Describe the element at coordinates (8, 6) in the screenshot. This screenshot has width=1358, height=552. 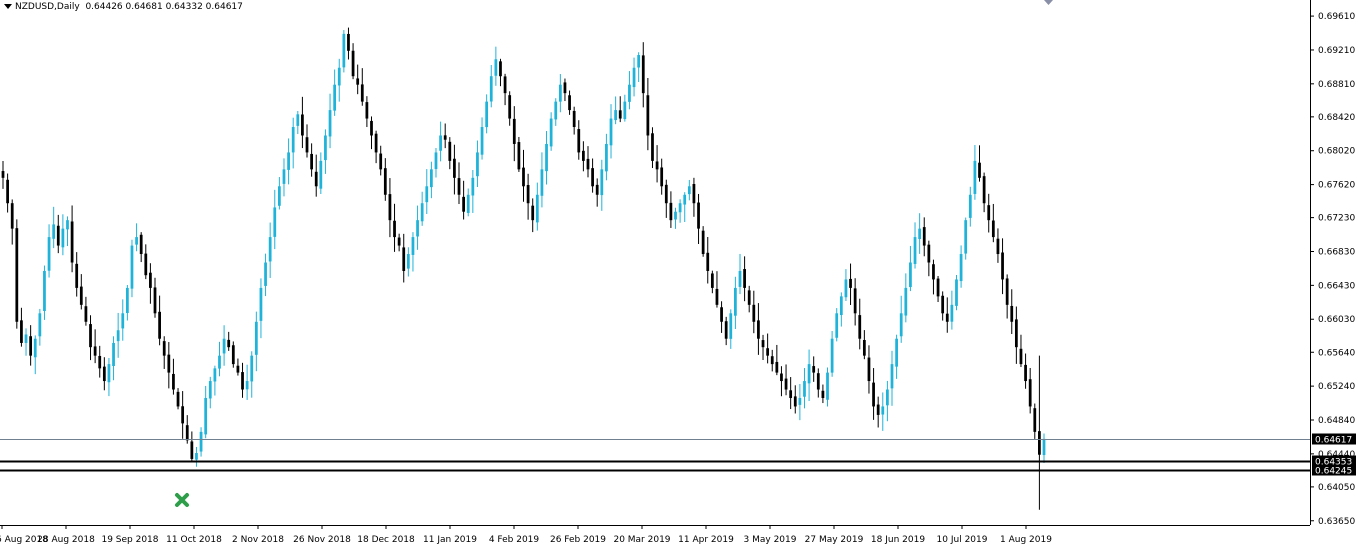
I see `dropdown-triangle-icon` at that location.